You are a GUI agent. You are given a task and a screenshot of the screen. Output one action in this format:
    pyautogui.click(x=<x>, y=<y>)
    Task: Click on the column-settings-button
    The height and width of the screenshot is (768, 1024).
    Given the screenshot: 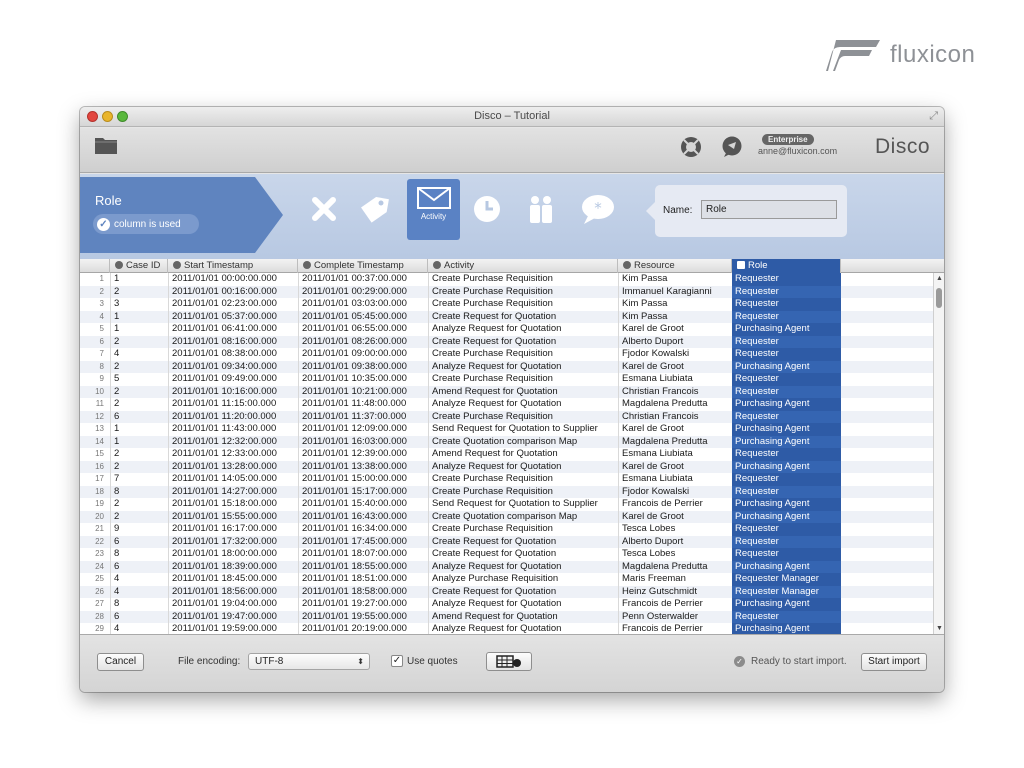 What is the action you would take?
    pyautogui.click(x=509, y=661)
    